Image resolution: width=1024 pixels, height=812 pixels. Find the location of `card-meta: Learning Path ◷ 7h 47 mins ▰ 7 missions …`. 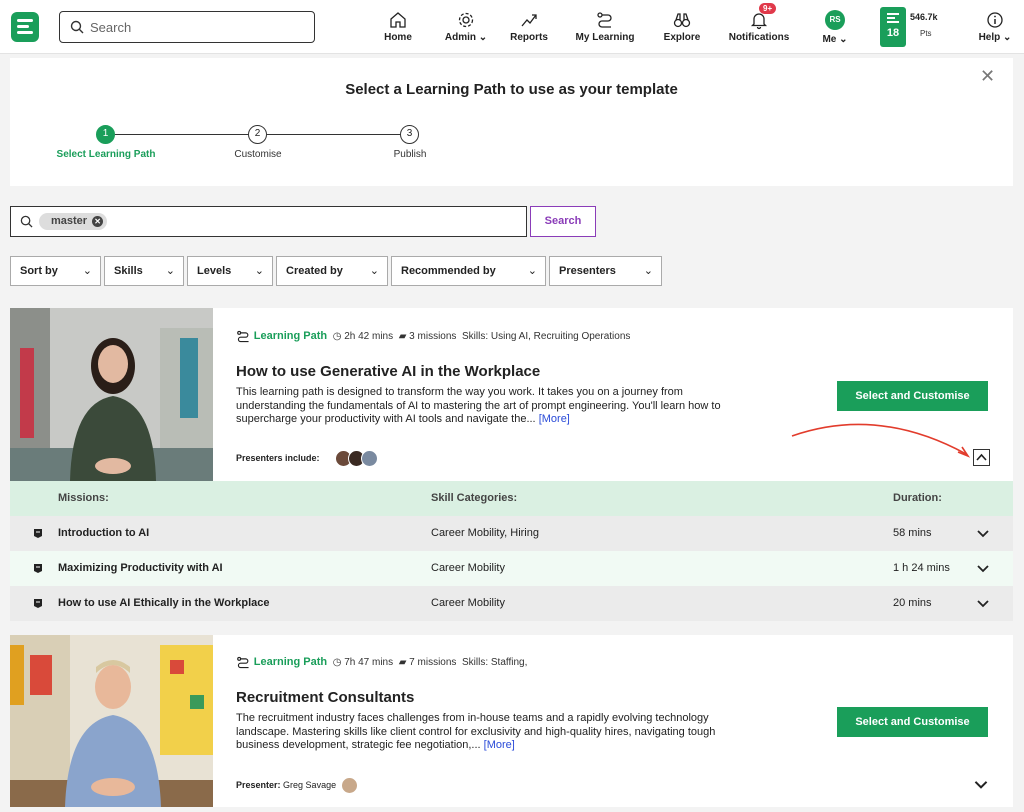

card-meta: Learning Path ◷ 7h 47 mins ▰ 7 missions … is located at coordinates (381, 662).